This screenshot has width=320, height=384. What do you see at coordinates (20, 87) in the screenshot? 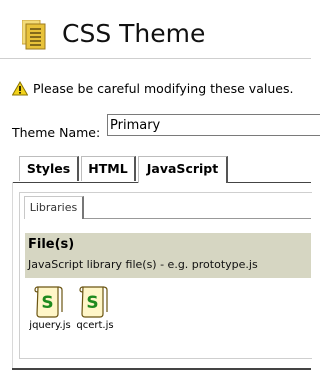
I see `warning-icon` at bounding box center [20, 87].